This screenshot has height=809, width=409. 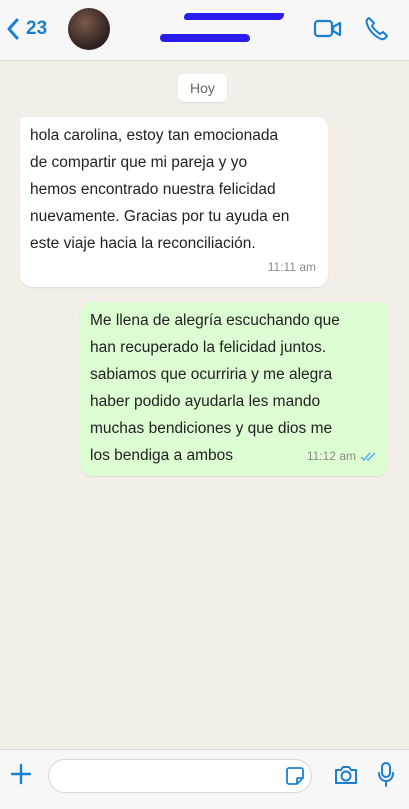 I want to click on message-input-box, so click(x=180, y=776).